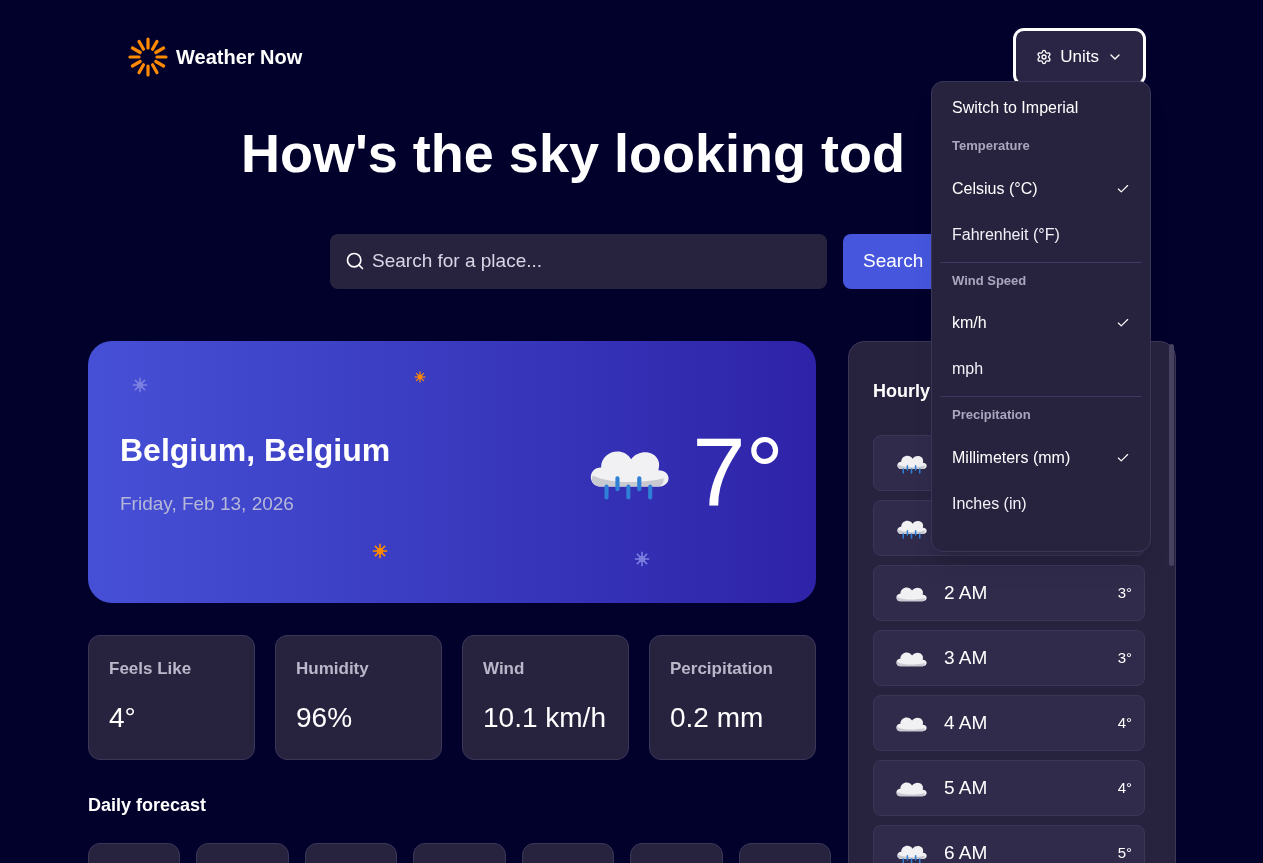  What do you see at coordinates (333, 668) in the screenshot?
I see `stat-label: Humidity` at bounding box center [333, 668].